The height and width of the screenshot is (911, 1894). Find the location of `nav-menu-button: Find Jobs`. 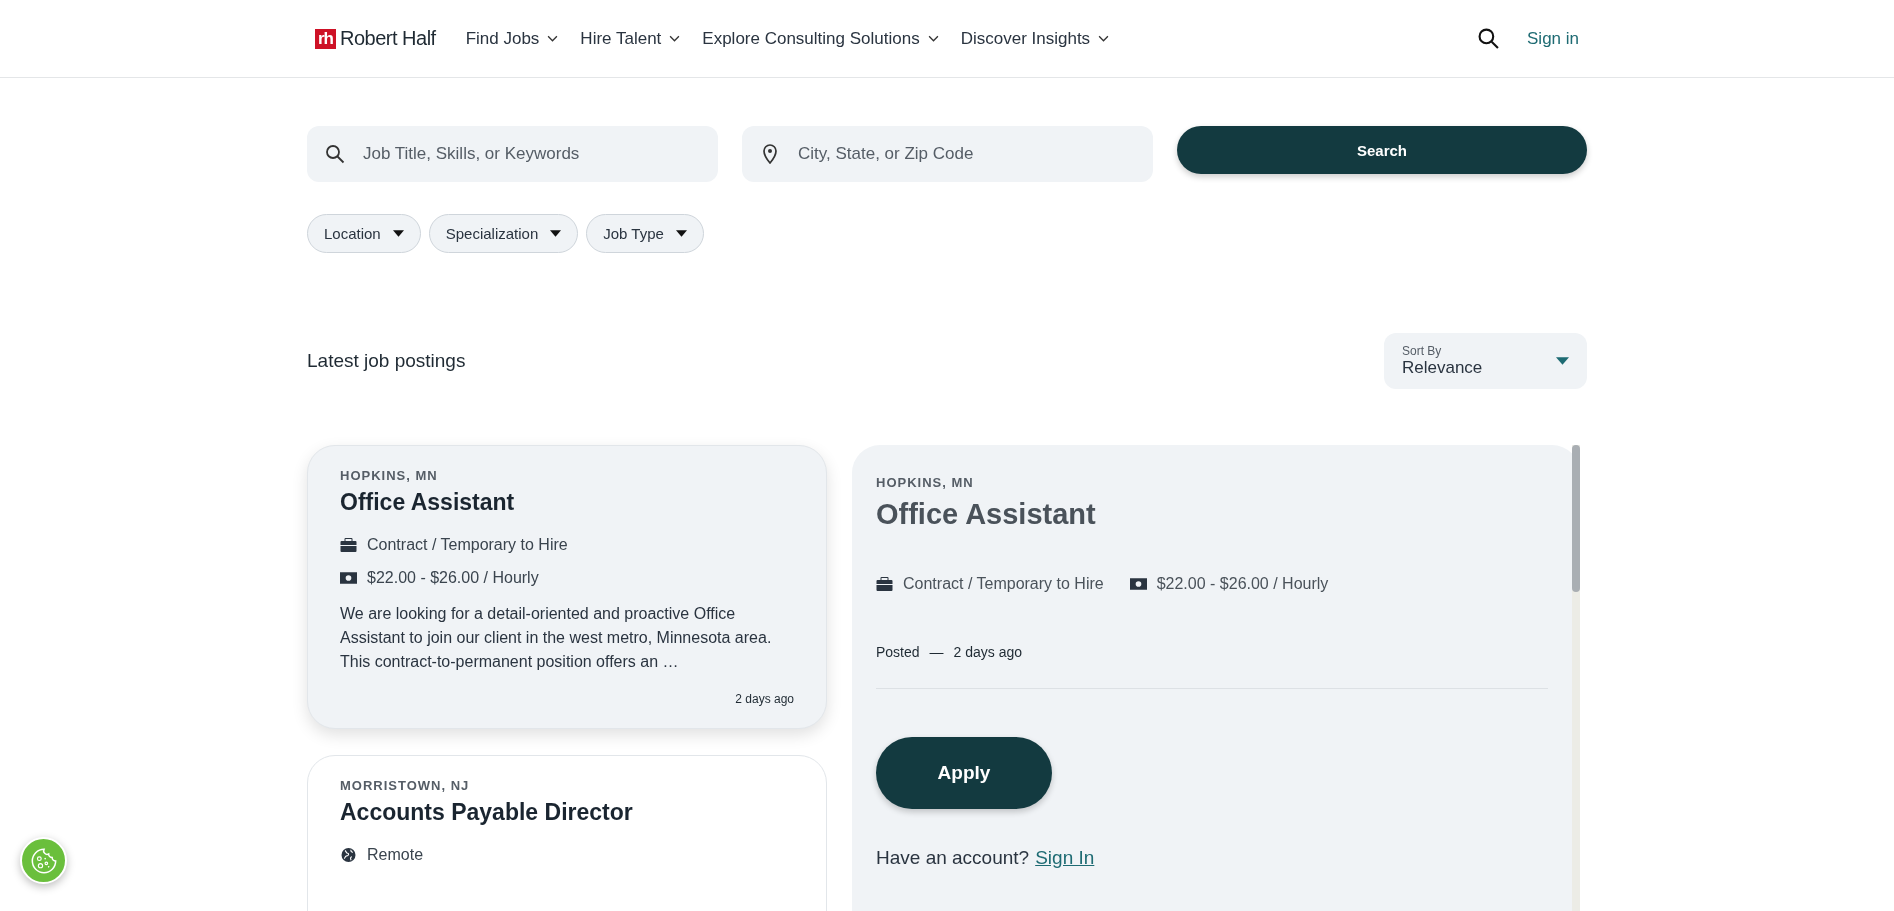

nav-menu-button: Find Jobs is located at coordinates (512, 38).